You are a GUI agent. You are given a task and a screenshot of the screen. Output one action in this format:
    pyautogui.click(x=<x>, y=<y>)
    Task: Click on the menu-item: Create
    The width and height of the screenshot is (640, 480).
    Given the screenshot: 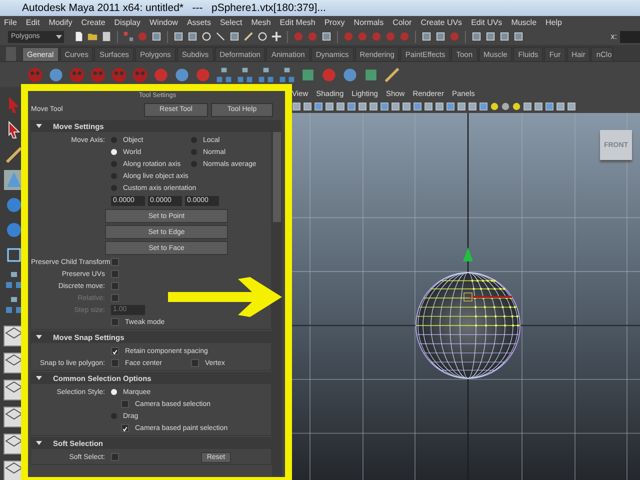 What is the action you would take?
    pyautogui.click(x=93, y=22)
    